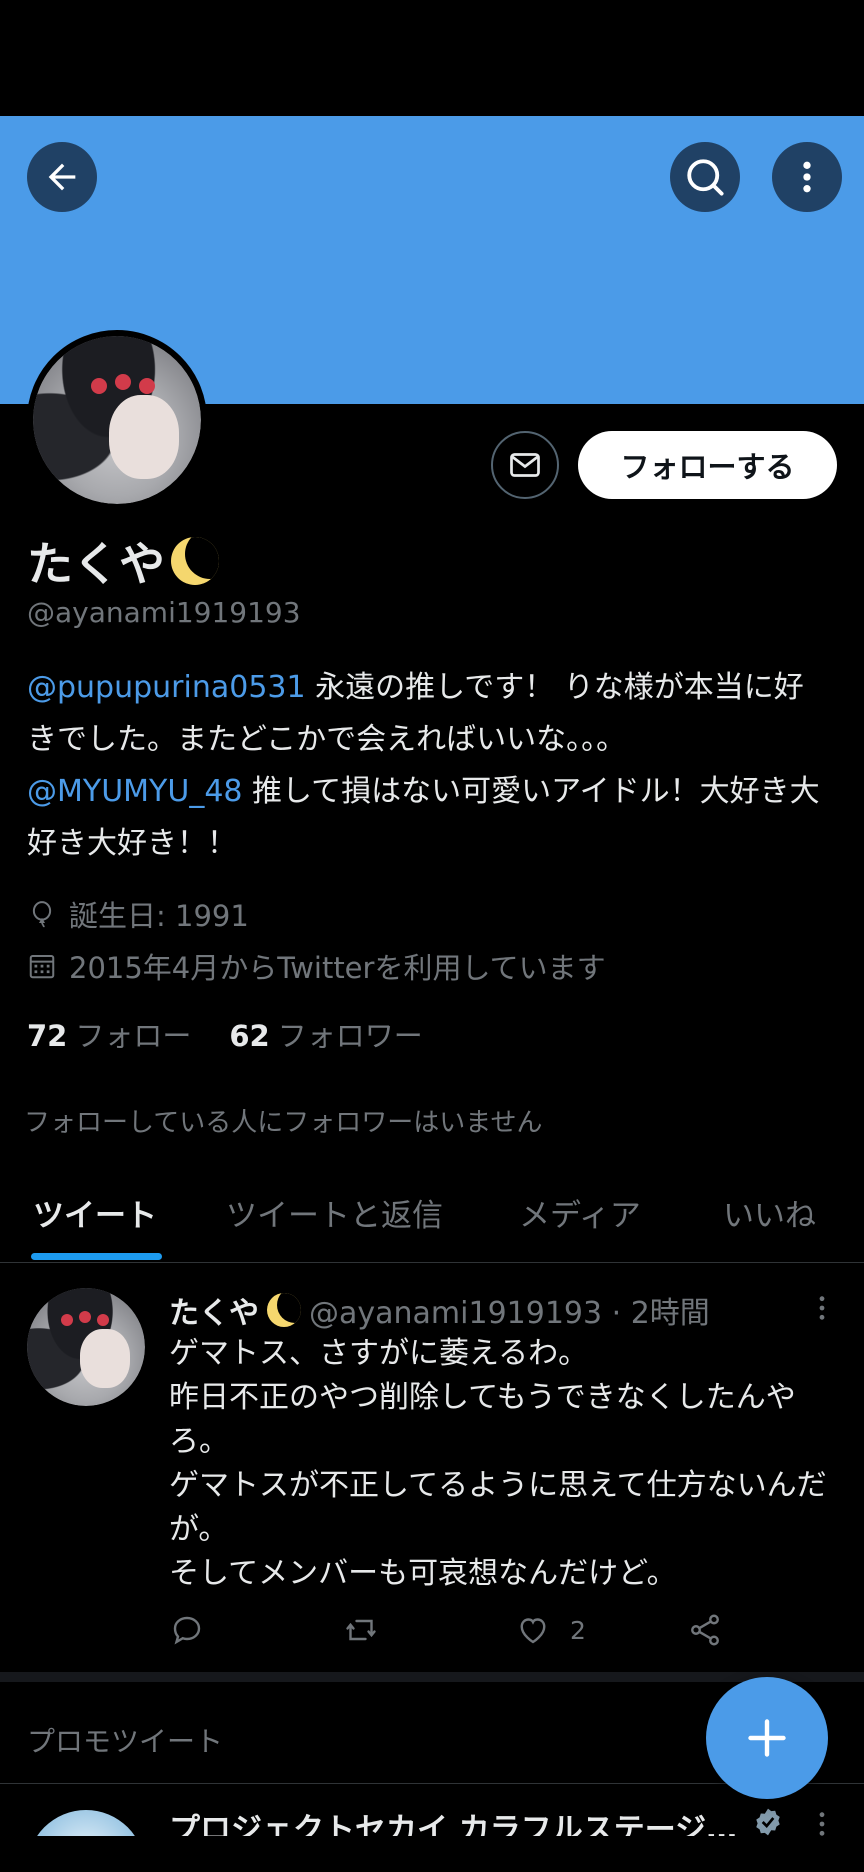 The image size is (864, 1872). What do you see at coordinates (42, 914) in the screenshot?
I see `balloon-icon` at bounding box center [42, 914].